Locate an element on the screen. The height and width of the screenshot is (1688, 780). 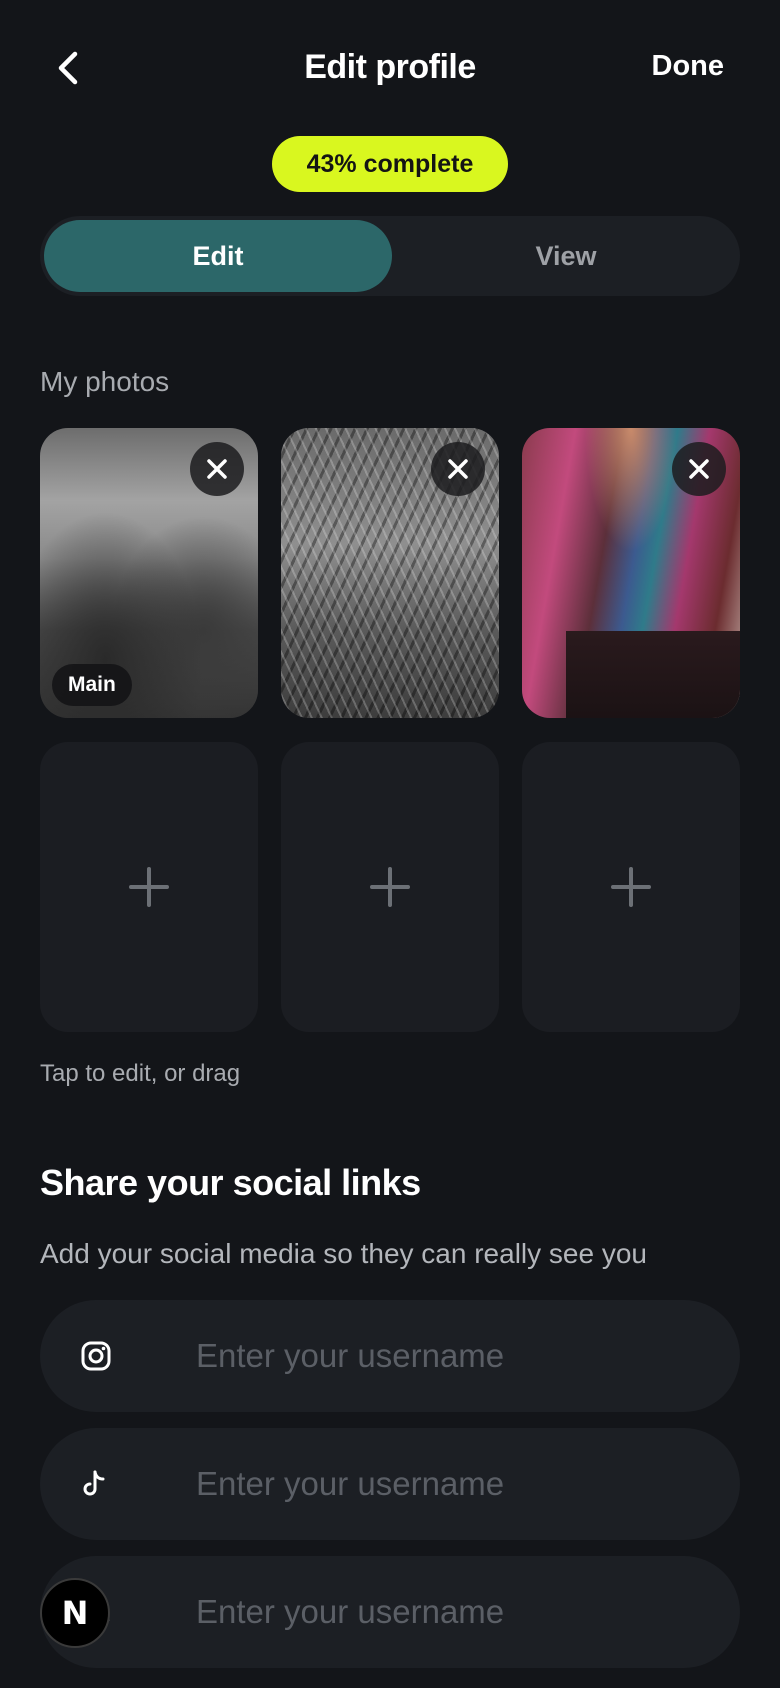
tab-view: View is located at coordinates (566, 256).